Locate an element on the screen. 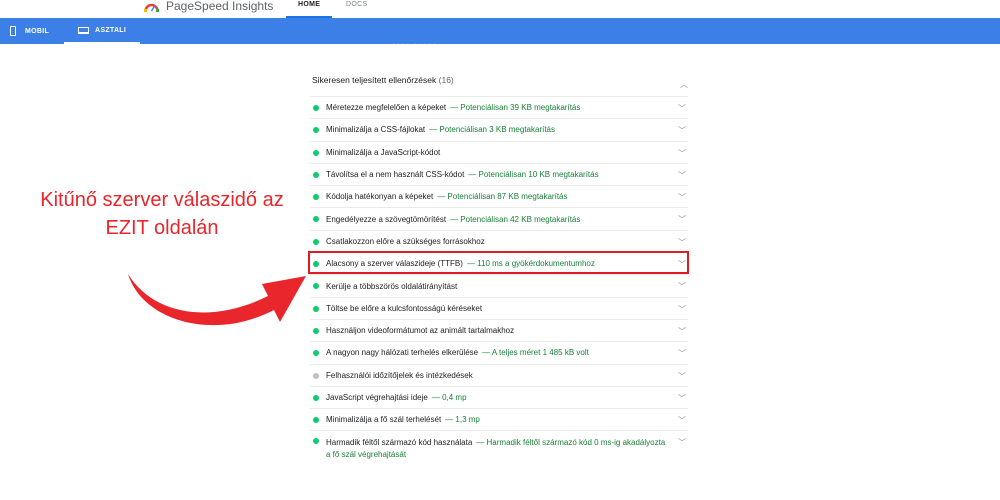 This screenshot has height=500, width=1000. clipped-content-above: · · · ·, · · · · · is located at coordinates (414, 42).